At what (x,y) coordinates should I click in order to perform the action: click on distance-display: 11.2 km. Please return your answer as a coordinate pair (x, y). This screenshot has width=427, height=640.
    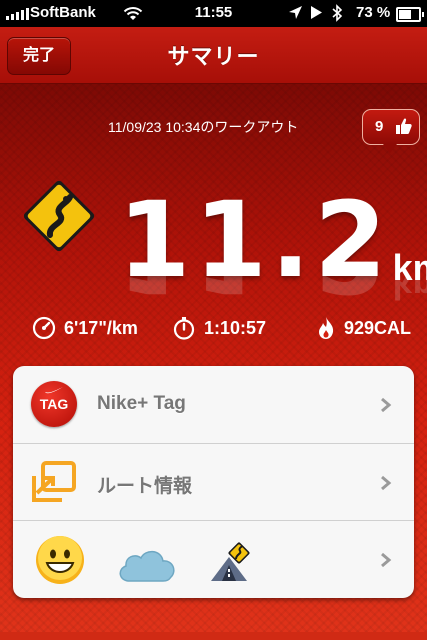
    Looking at the image, I should click on (272, 232).